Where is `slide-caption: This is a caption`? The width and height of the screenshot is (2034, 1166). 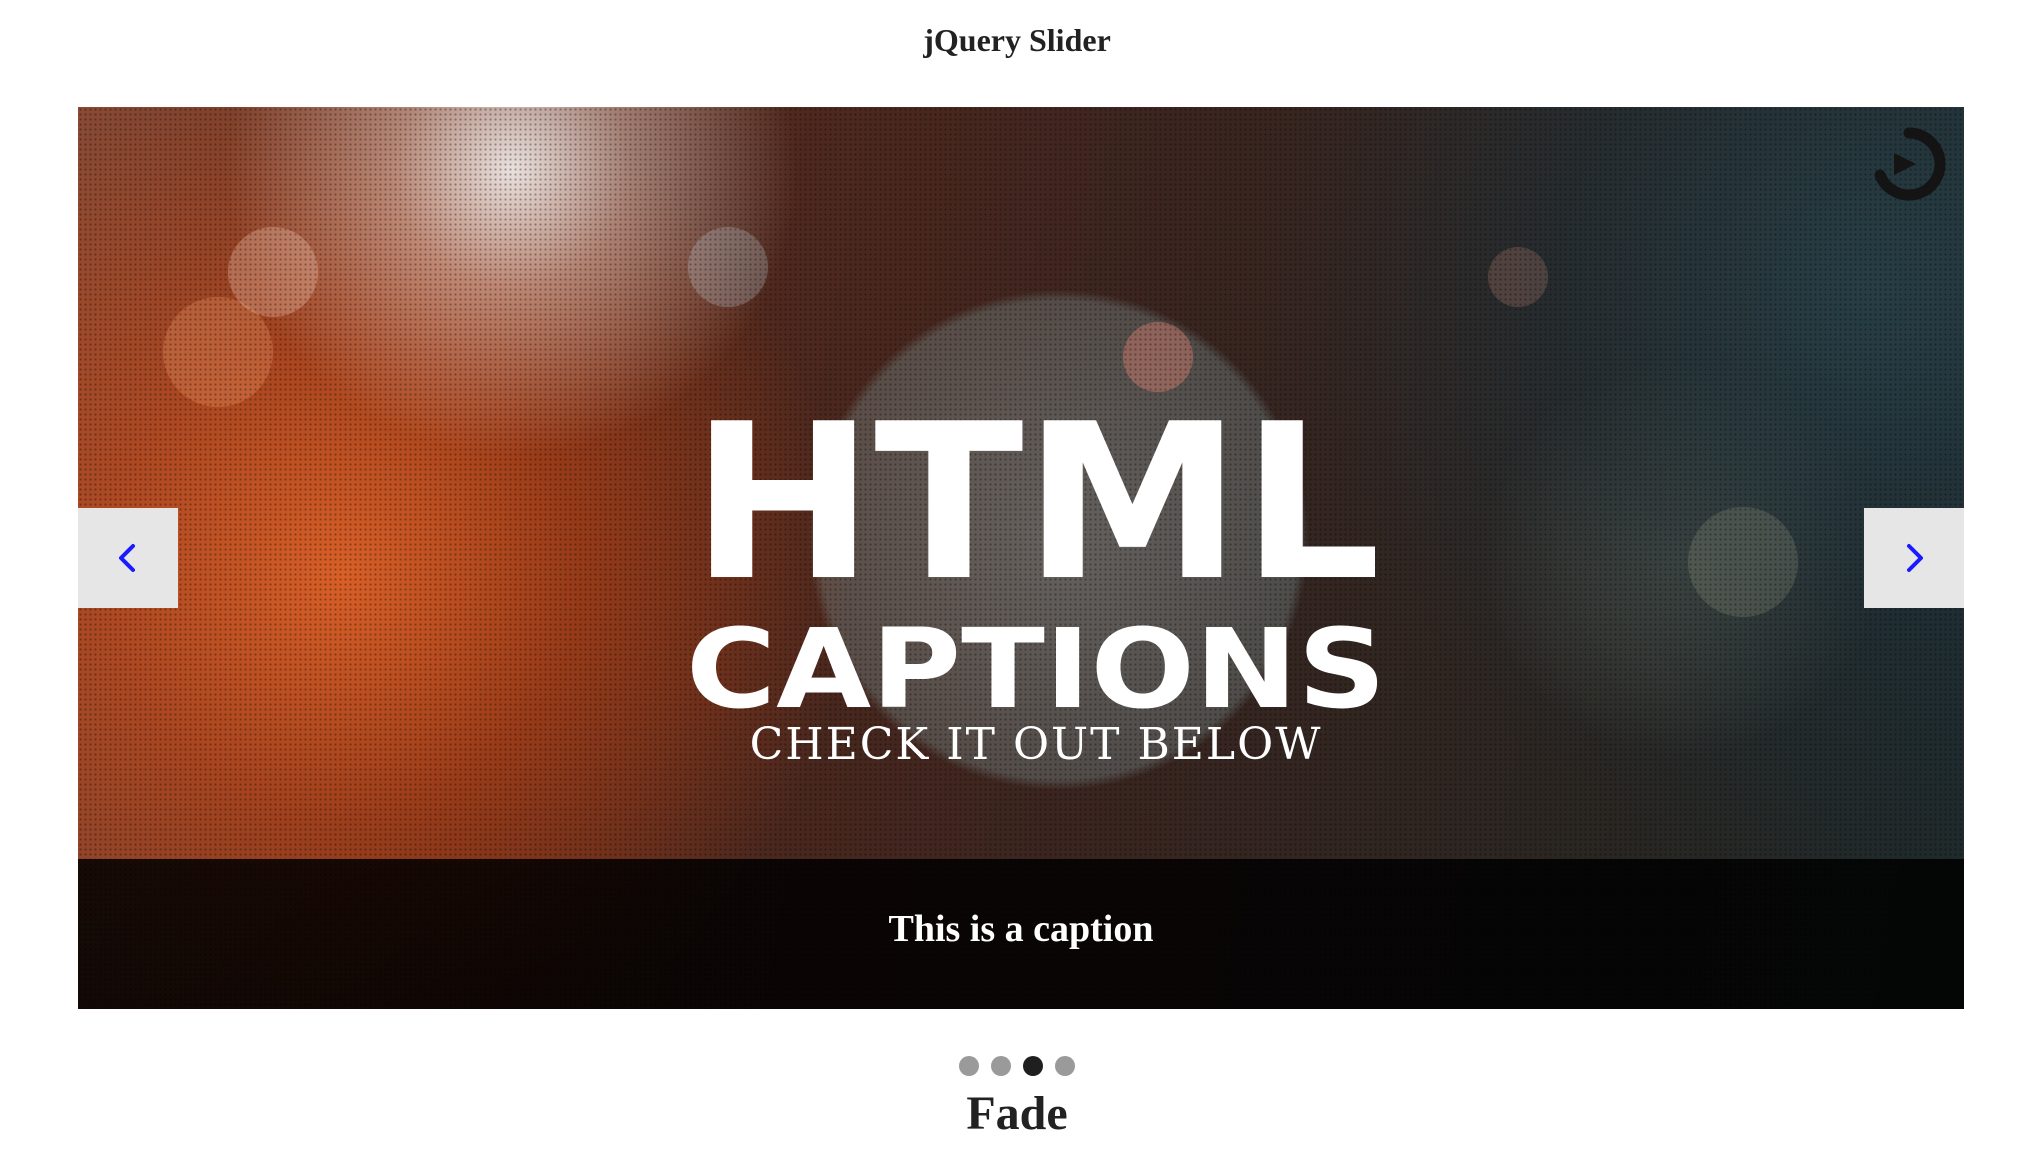
slide-caption: This is a caption is located at coordinates (1021, 929).